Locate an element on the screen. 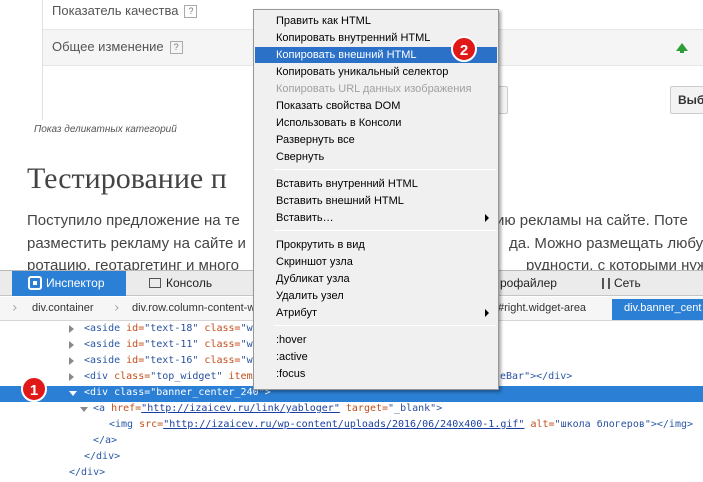 The height and width of the screenshot is (482, 703). breadcrumb-item: div.row.column-content-w is located at coordinates (193, 308).